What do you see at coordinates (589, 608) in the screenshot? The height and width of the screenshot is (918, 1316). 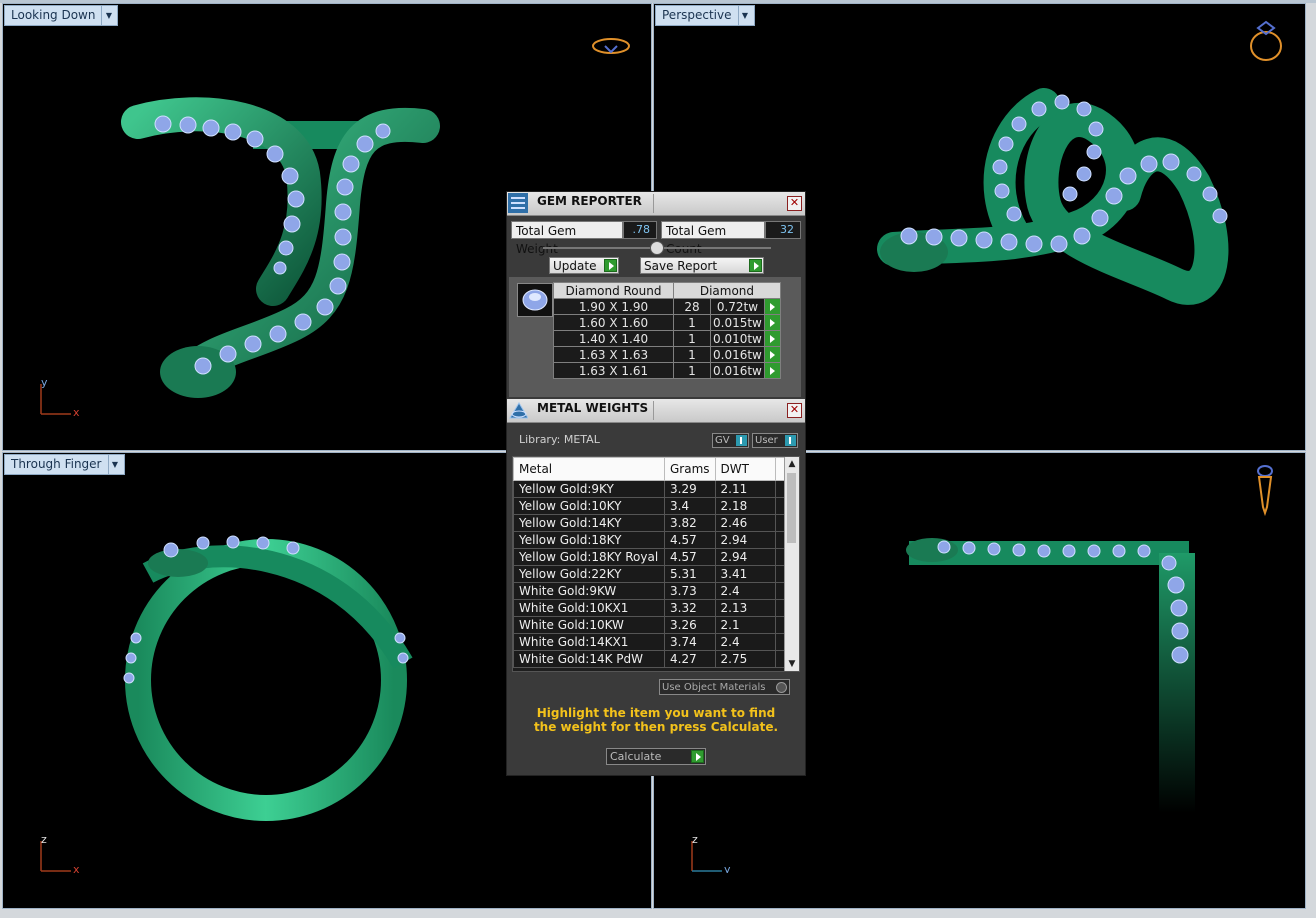 I see `metal-name: White Gold:10KX1` at bounding box center [589, 608].